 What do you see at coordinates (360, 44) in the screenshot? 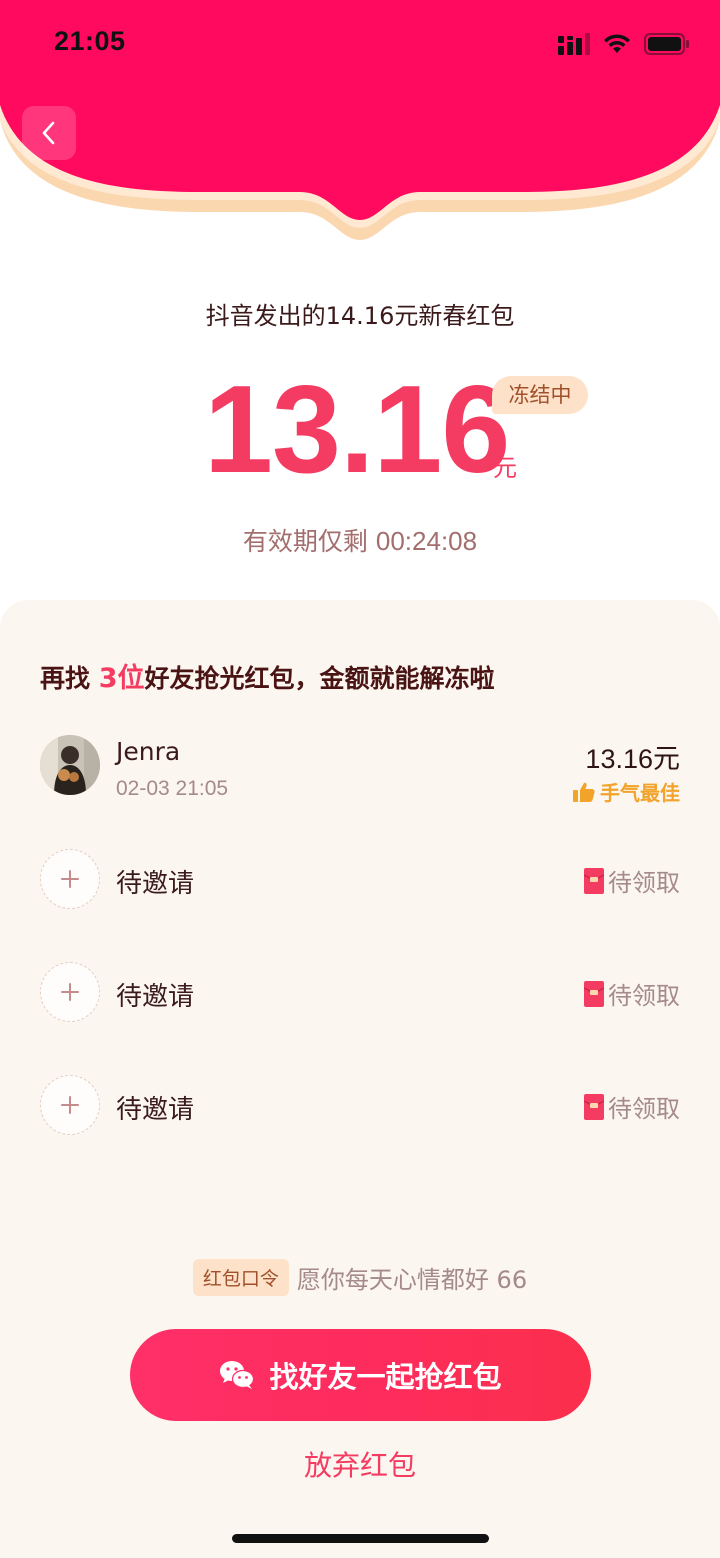
I see `status-bar: 21:05` at bounding box center [360, 44].